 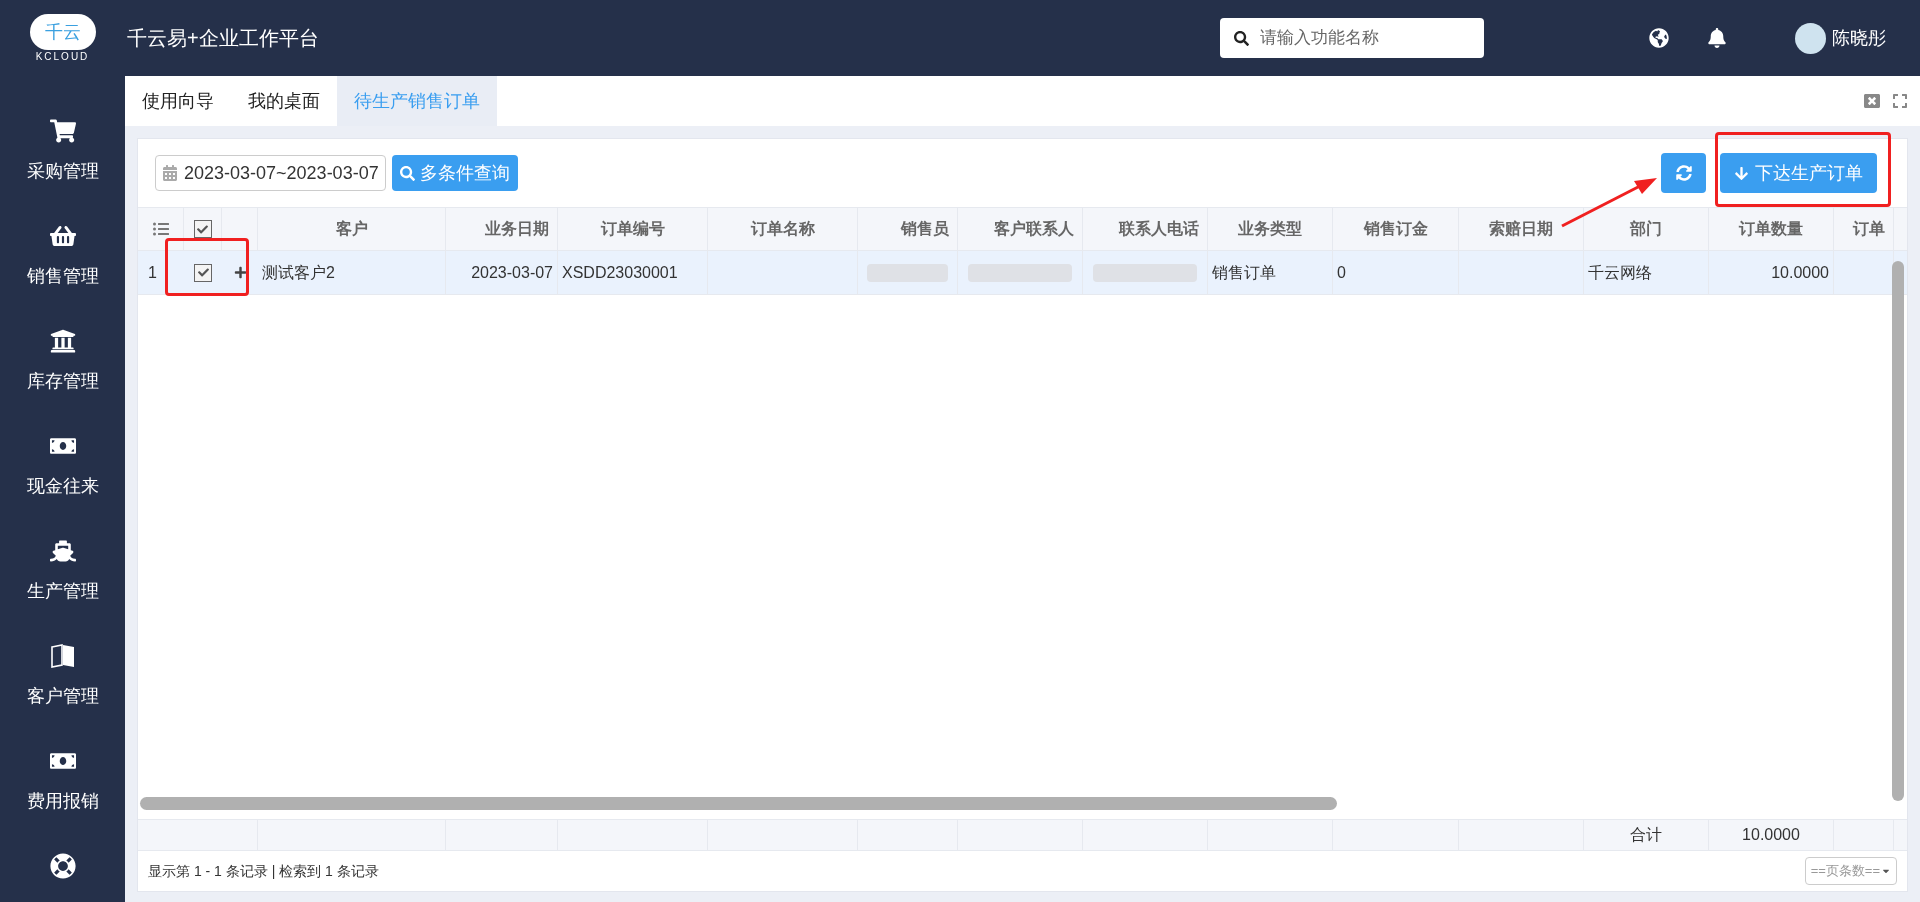 What do you see at coordinates (1717, 38) in the screenshot?
I see `bell-icon` at bounding box center [1717, 38].